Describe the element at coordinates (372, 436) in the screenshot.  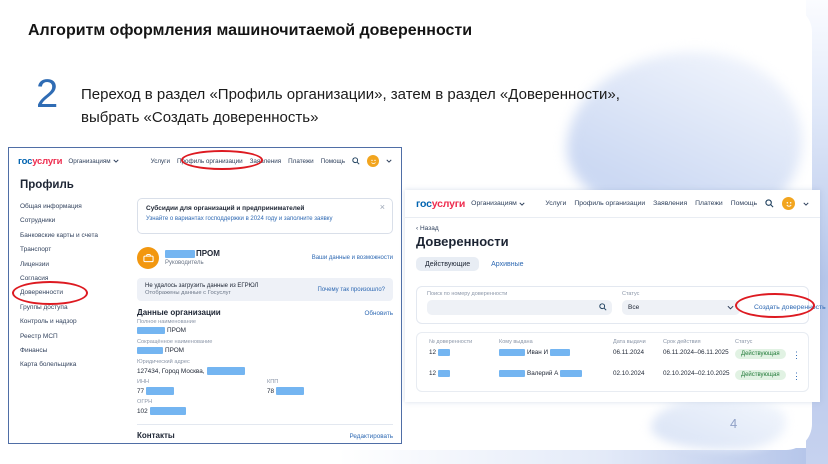
I see `edit-link: Редактировать` at that location.